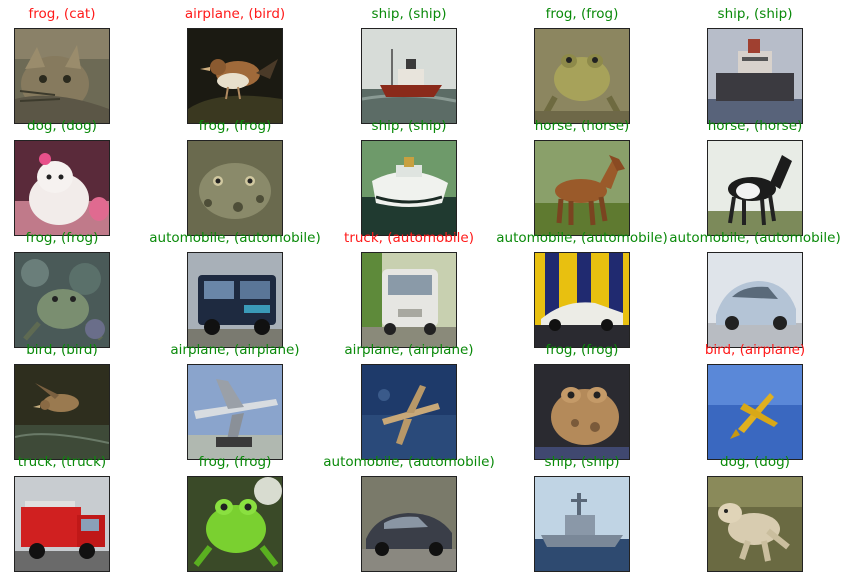  I want to click on grid-cell: truck, (automobile), so click(409, 289).